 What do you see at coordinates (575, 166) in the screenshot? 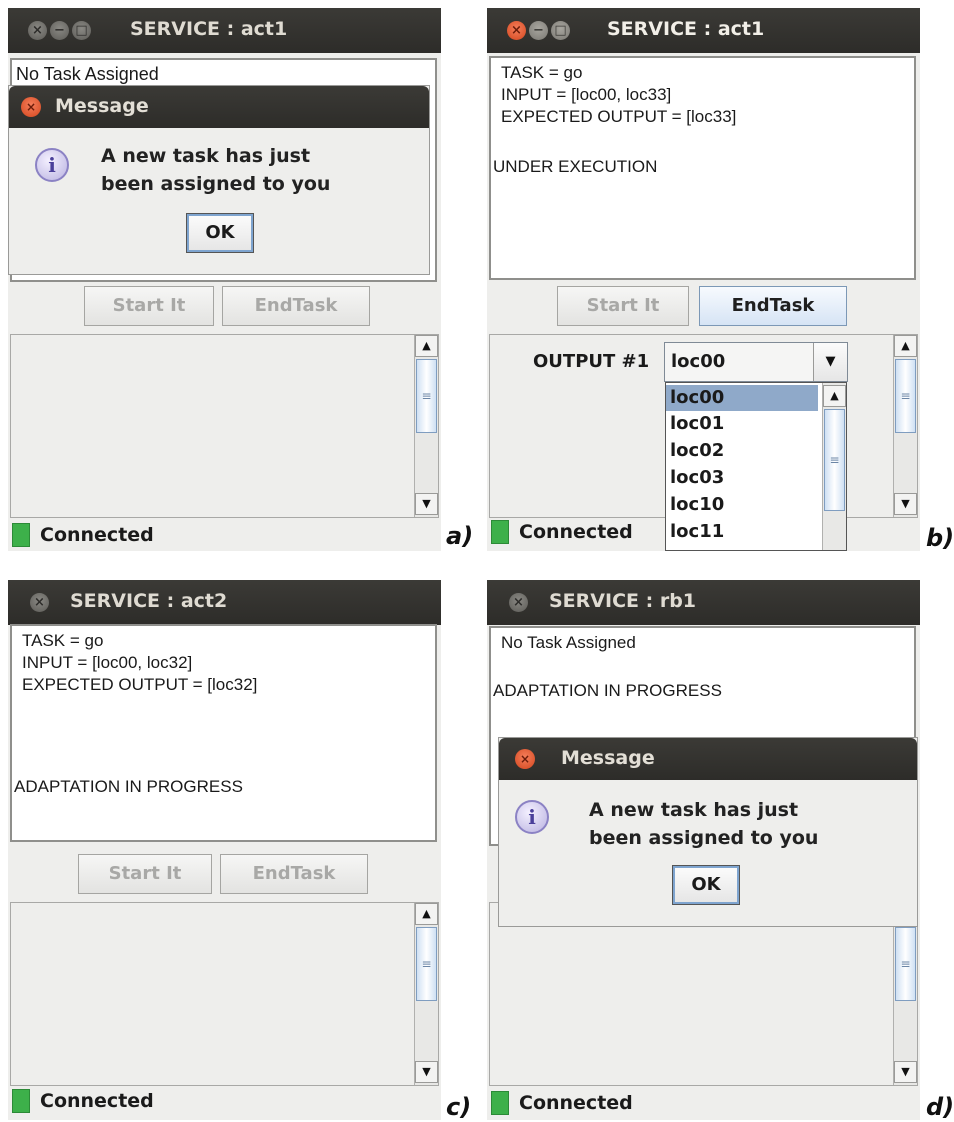
I see `textarea-line: UNDER EXECUTION` at bounding box center [575, 166].